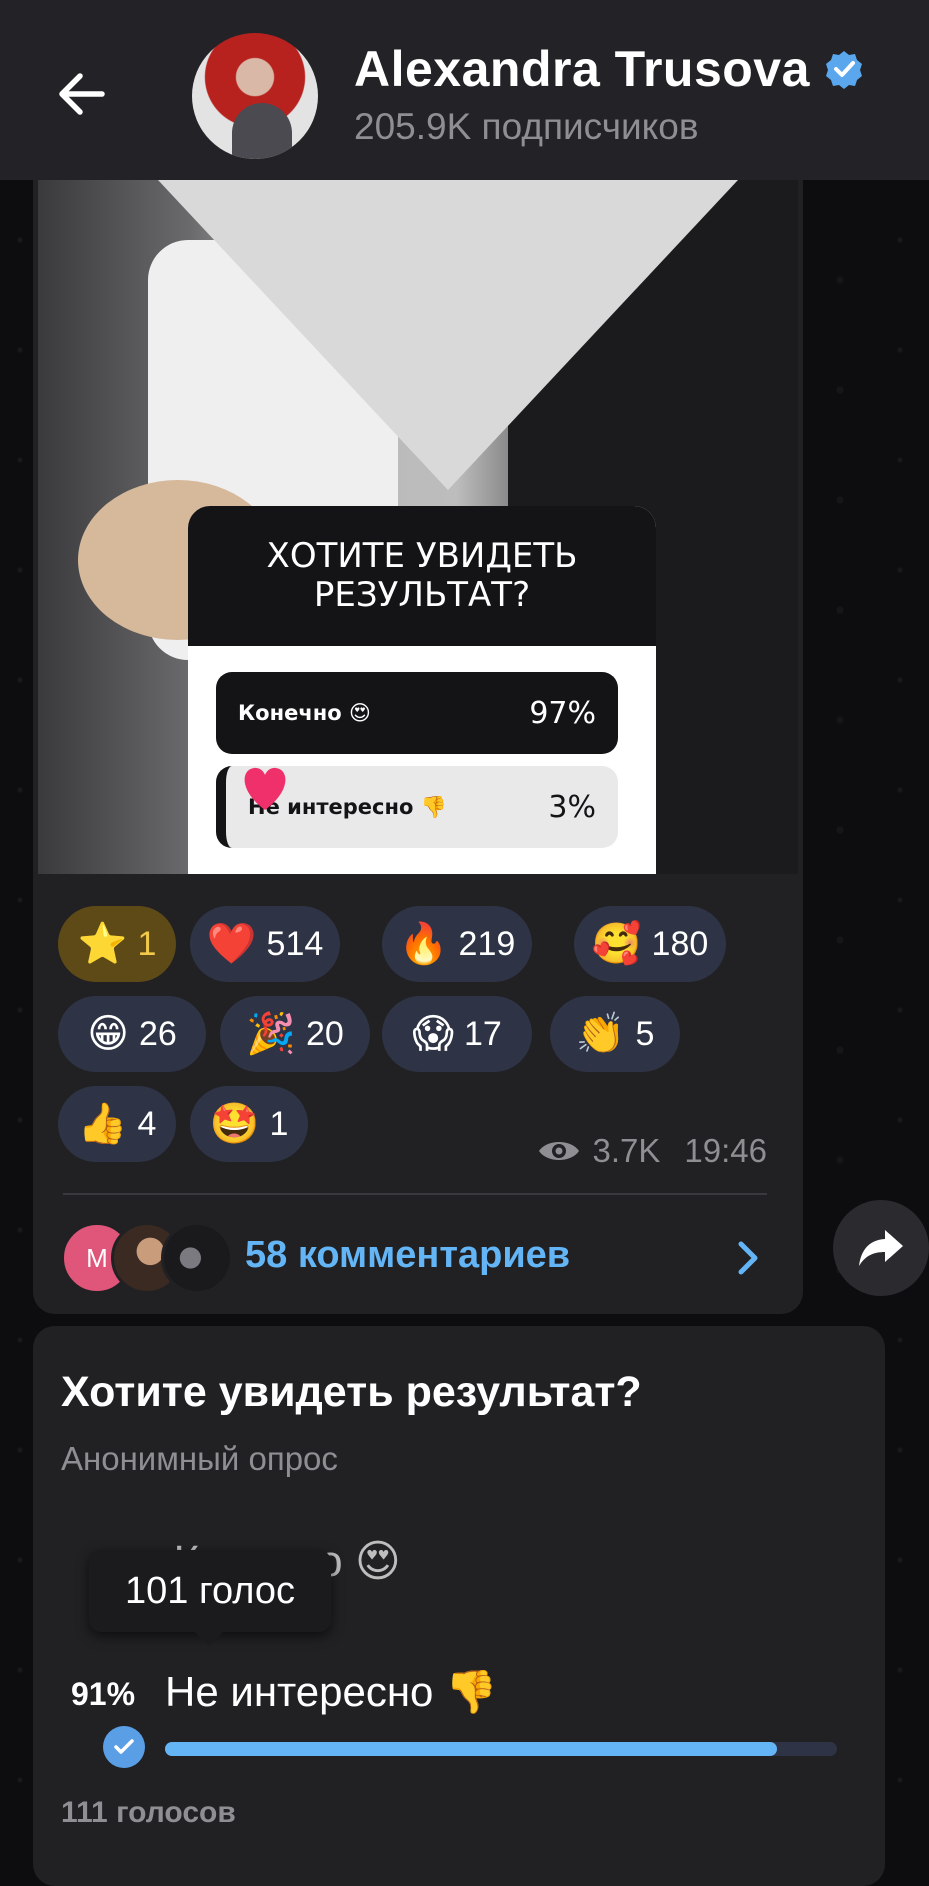  Describe the element at coordinates (457, 1034) in the screenshot. I see `reaction-chip: 😱 17` at that location.